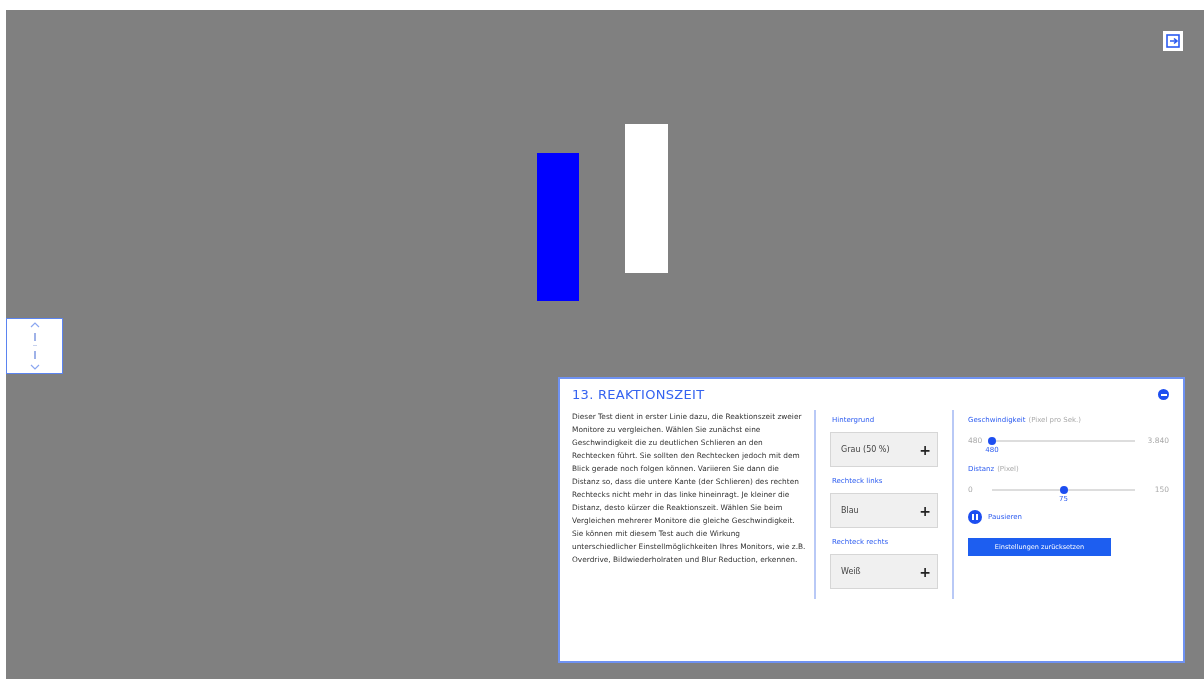 This screenshot has width=1204, height=679. I want to click on select-value: Blau, so click(850, 510).